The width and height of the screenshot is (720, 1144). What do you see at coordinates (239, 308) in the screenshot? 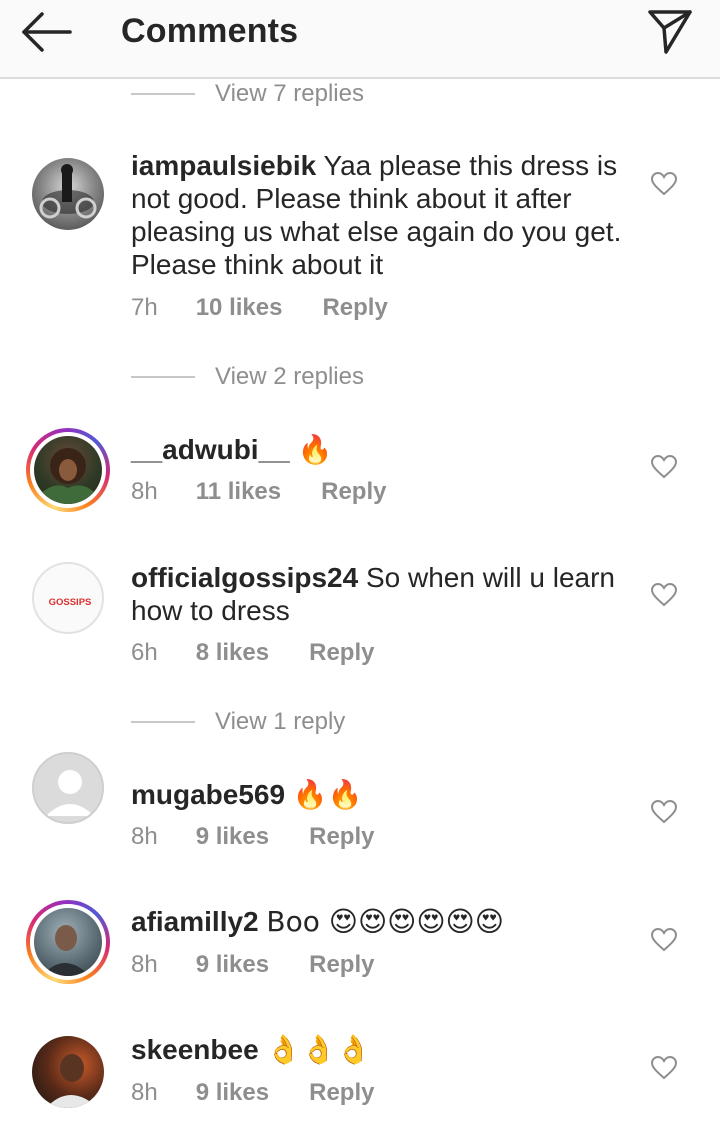
I see `likes-count: 10 likes` at bounding box center [239, 308].